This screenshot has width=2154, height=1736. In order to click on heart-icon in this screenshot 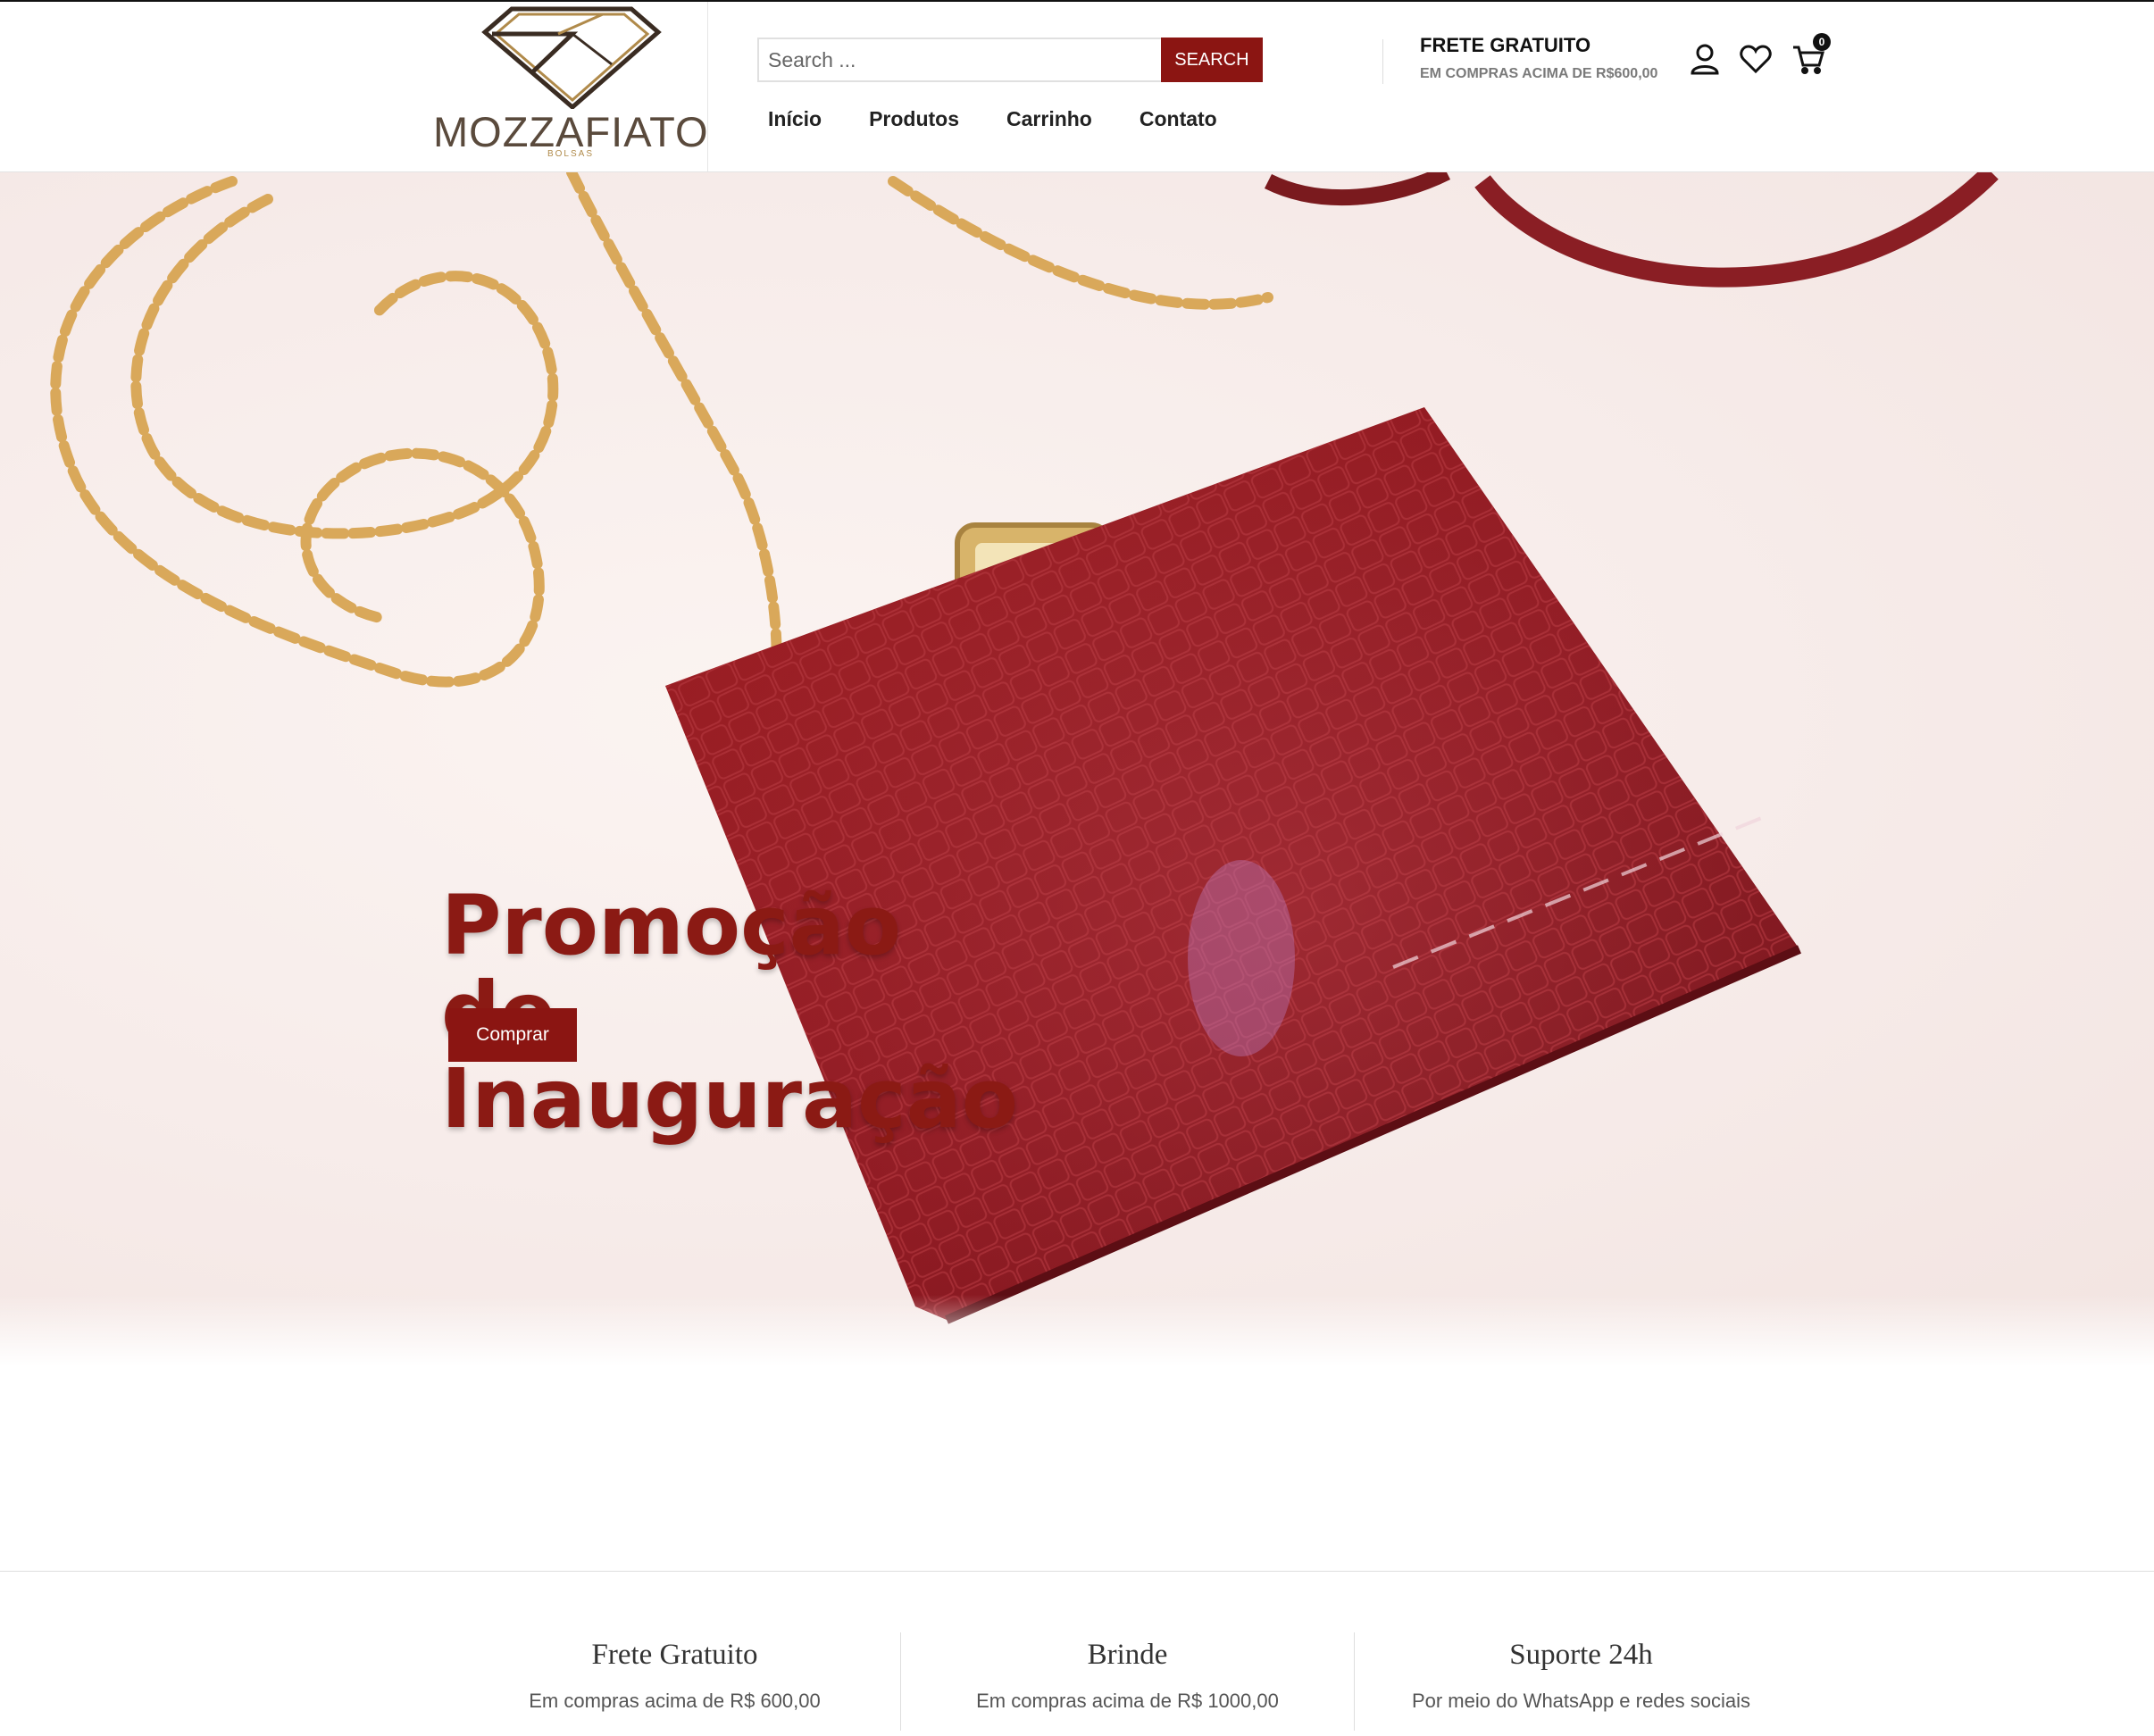, I will do `click(1756, 59)`.